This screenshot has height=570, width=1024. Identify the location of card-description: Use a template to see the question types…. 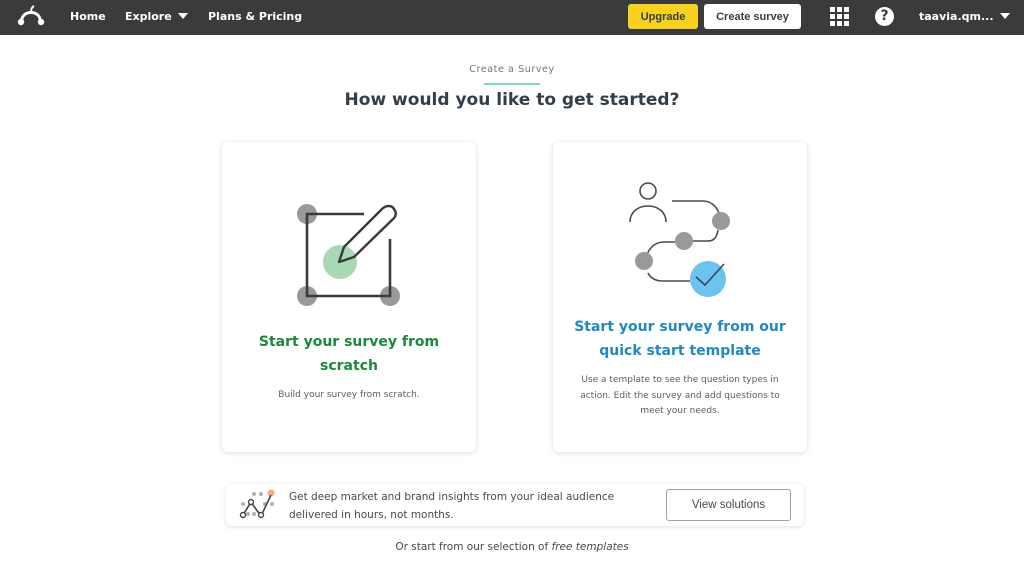
(680, 395).